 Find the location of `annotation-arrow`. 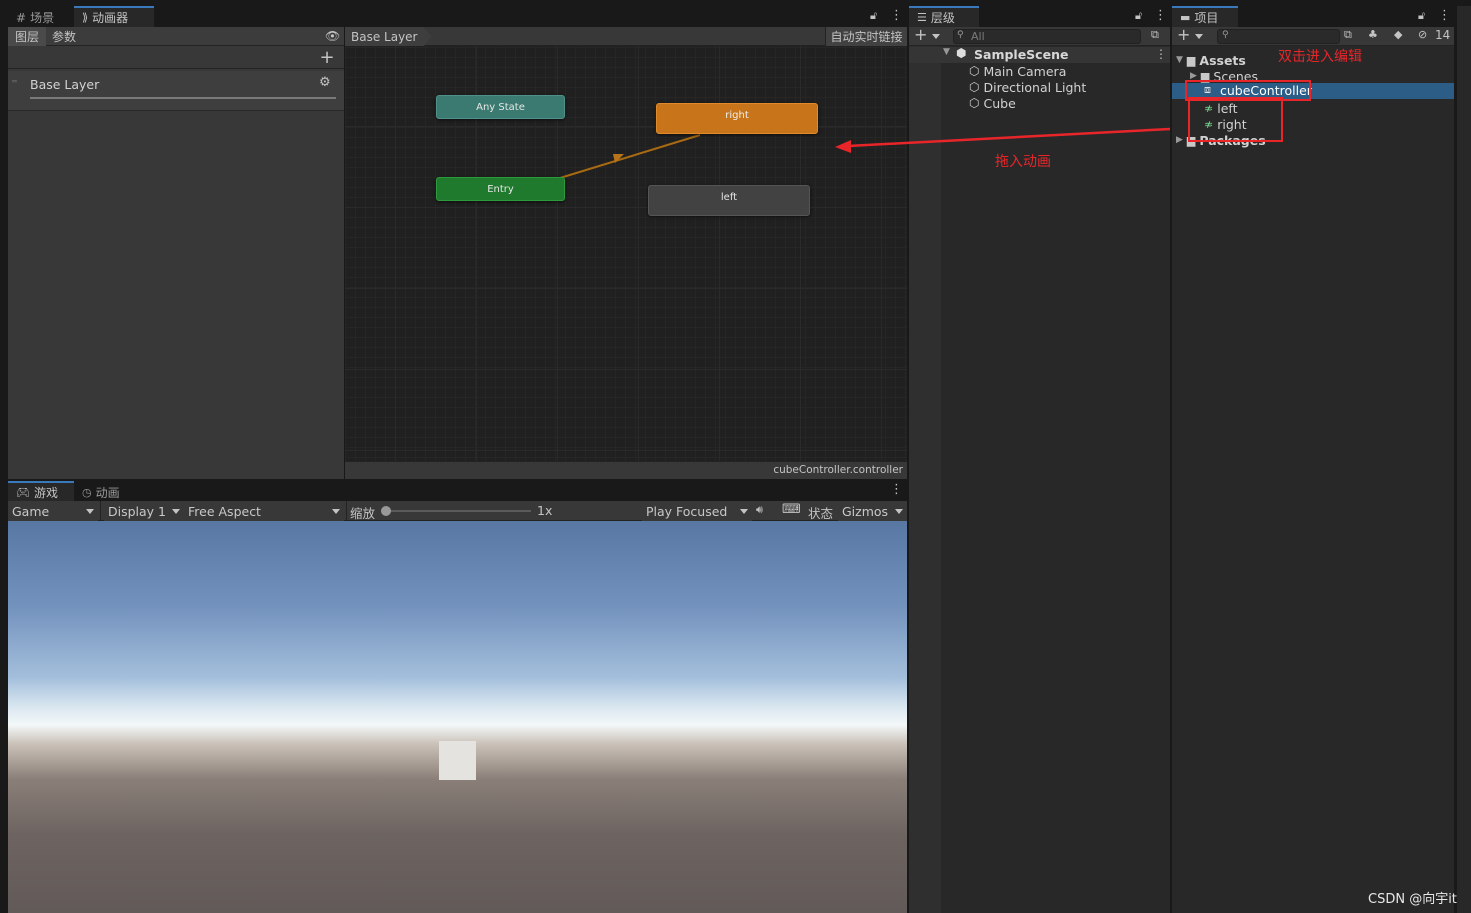

annotation-arrow is located at coordinates (1003, 140).